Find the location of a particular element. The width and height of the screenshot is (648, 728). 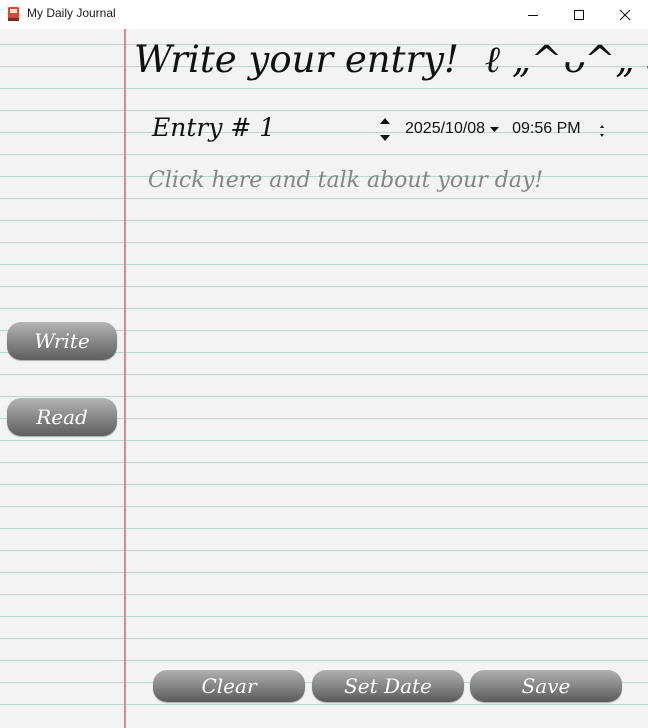

time-value: 09:56 PM is located at coordinates (546, 128).